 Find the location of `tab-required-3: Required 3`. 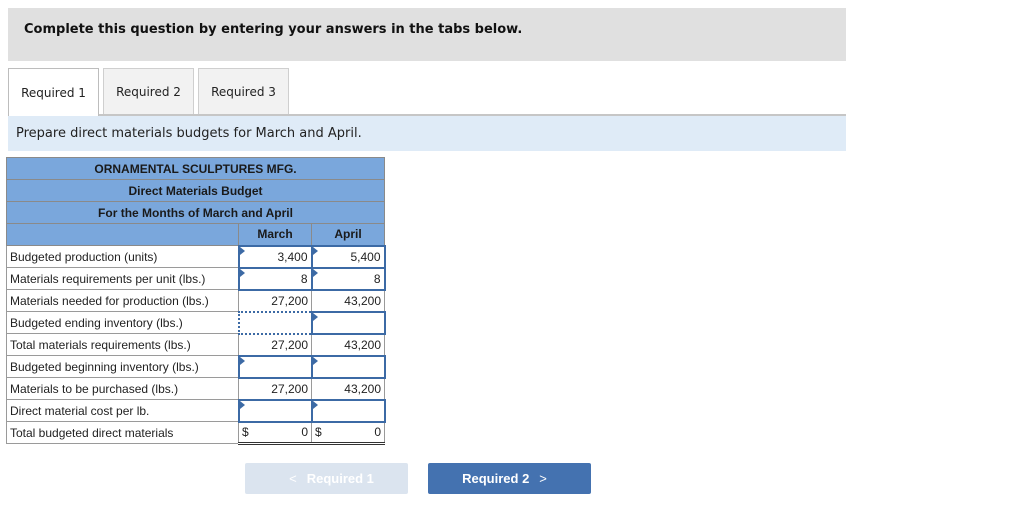

tab-required-3: Required 3 is located at coordinates (243, 91).